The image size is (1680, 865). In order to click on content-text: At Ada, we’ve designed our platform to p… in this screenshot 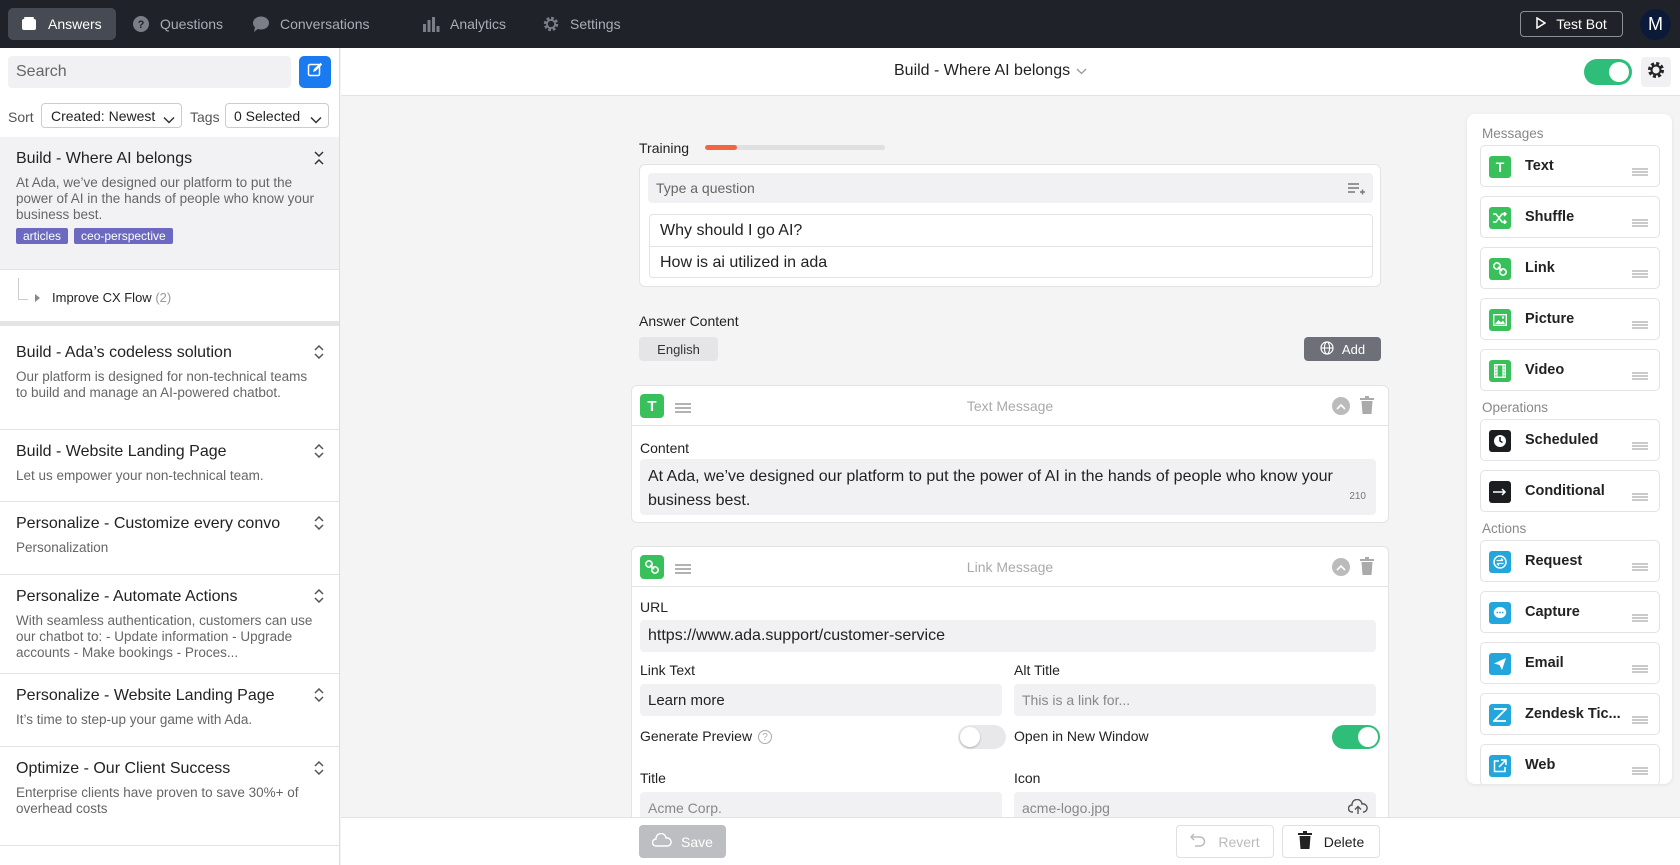, I will do `click(990, 488)`.